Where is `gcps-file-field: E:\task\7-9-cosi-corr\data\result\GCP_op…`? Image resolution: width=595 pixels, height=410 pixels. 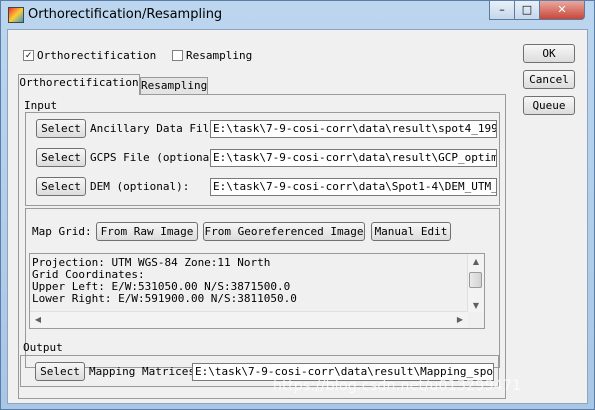
gcps-file-field: E:\task\7-9-cosi-corr\data\result\GCP_op… is located at coordinates (353, 158).